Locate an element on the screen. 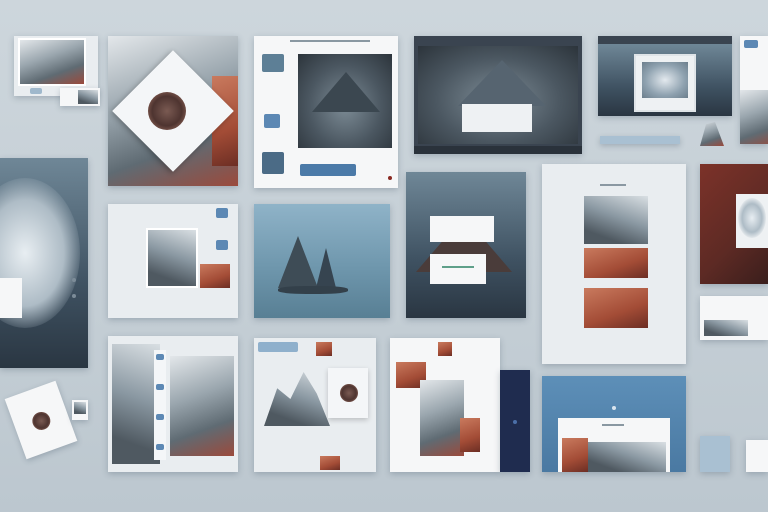  mountain-photo is located at coordinates (345, 101).